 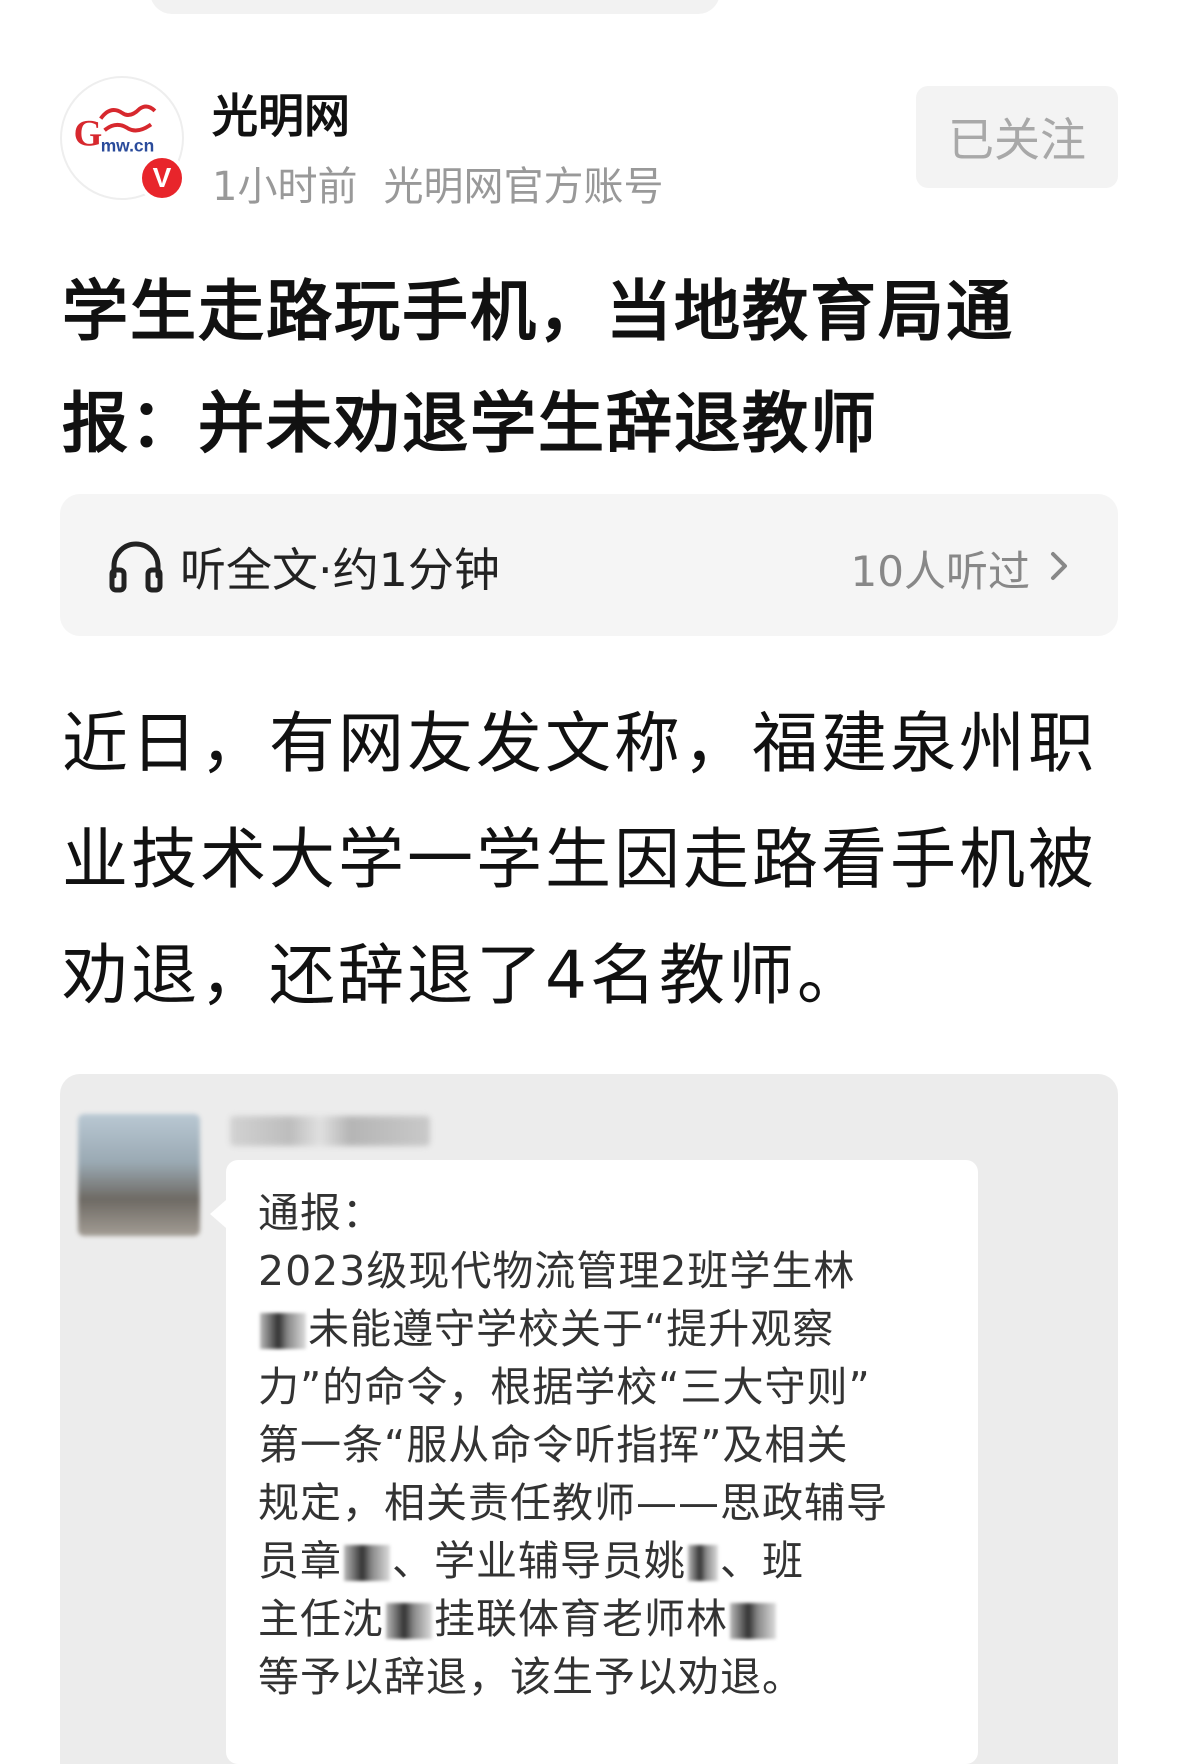 I want to click on listen-count: 10人听过, so click(x=940, y=571).